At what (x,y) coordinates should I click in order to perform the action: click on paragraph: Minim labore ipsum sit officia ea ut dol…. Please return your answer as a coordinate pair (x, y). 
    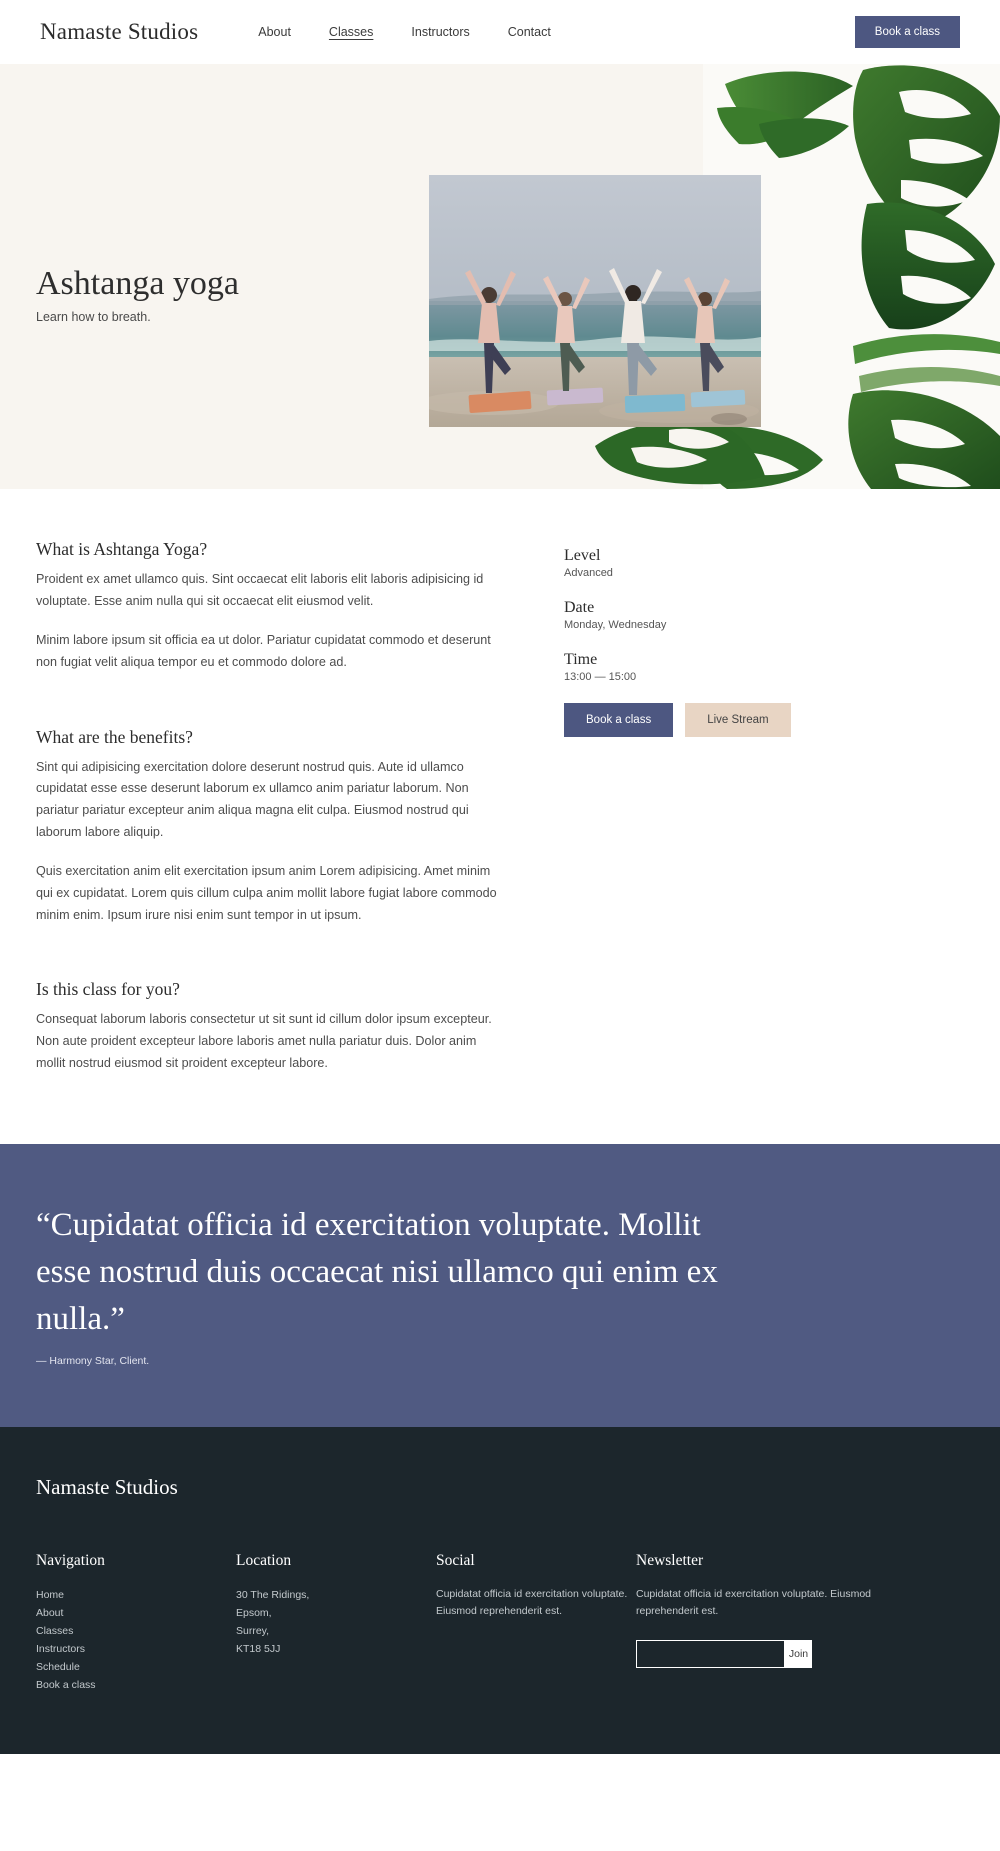
    Looking at the image, I should click on (263, 651).